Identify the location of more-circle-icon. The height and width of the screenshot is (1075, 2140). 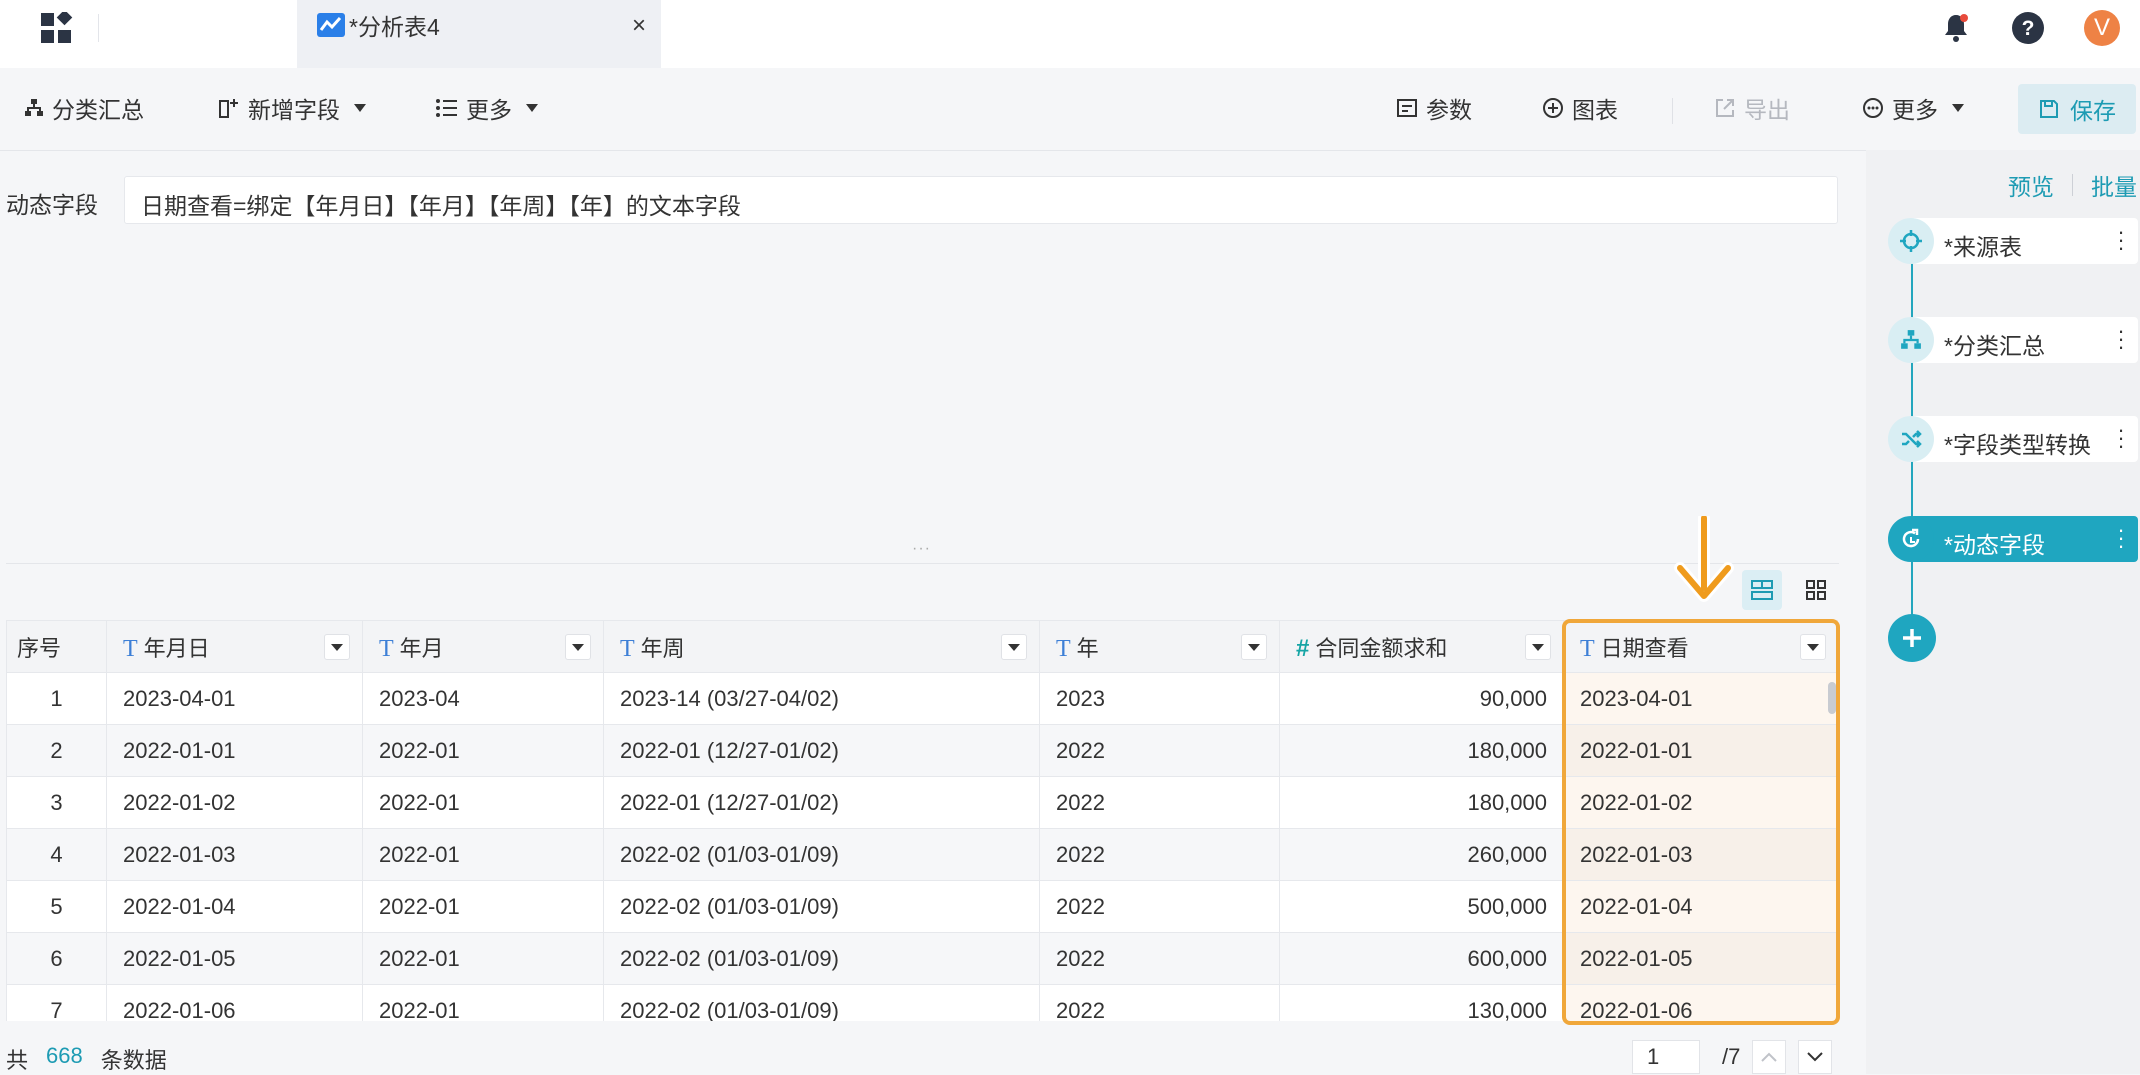
(1873, 108).